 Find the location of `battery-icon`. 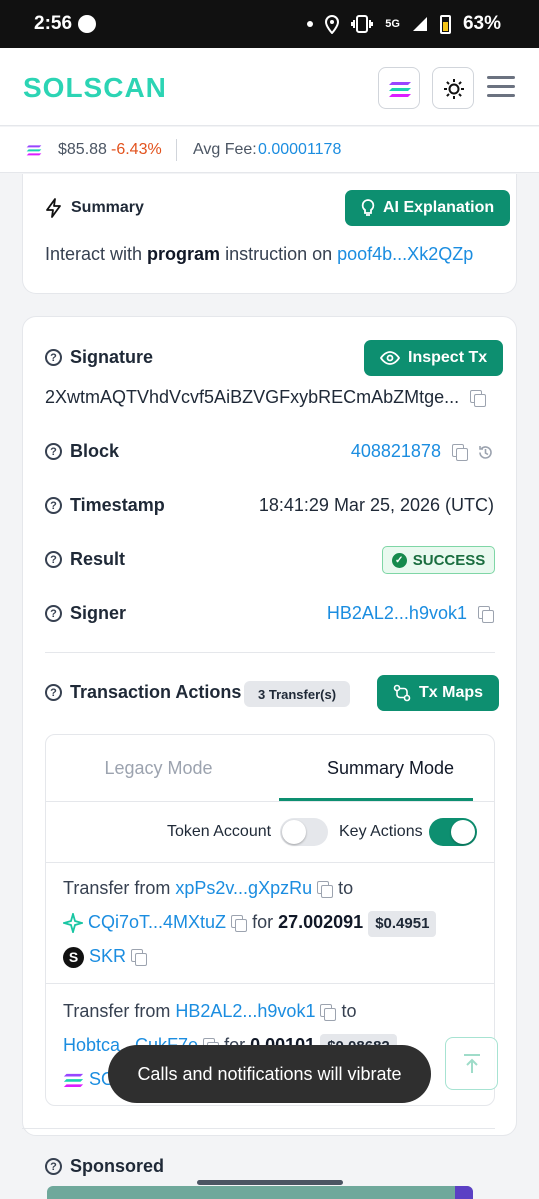

battery-icon is located at coordinates (445, 24).